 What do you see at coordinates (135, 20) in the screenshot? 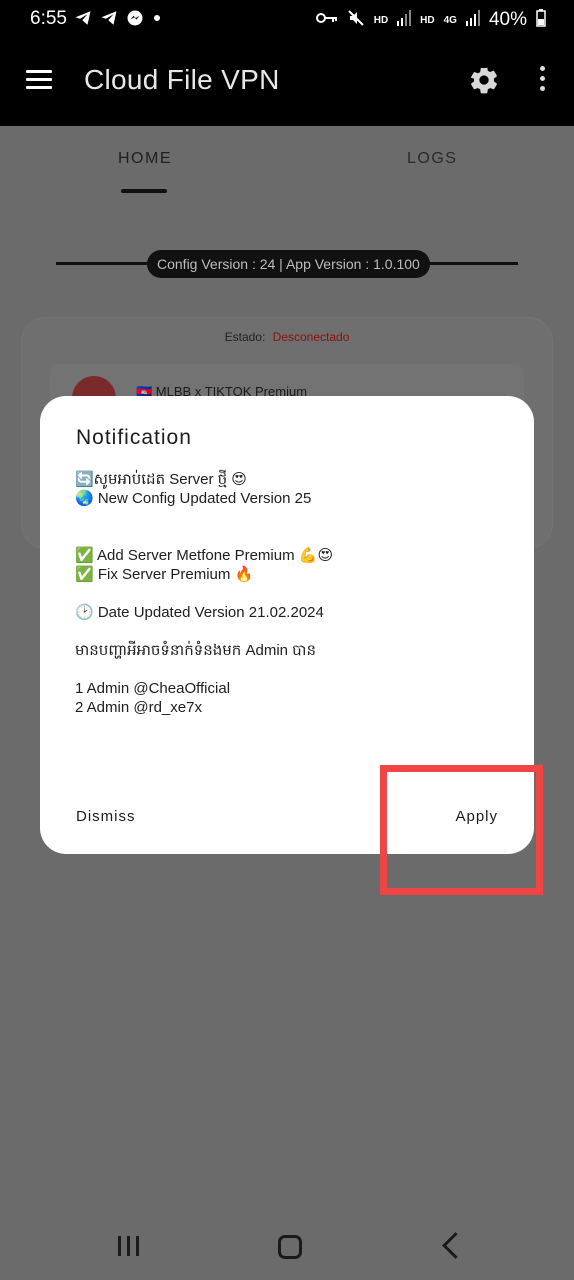
I see `messenger-icon` at bounding box center [135, 20].